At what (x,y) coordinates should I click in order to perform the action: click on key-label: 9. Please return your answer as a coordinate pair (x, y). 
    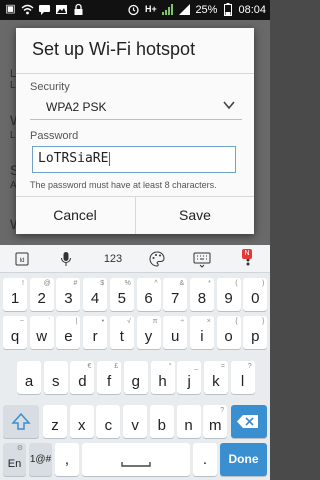
    Looking at the image, I should click on (228, 298).